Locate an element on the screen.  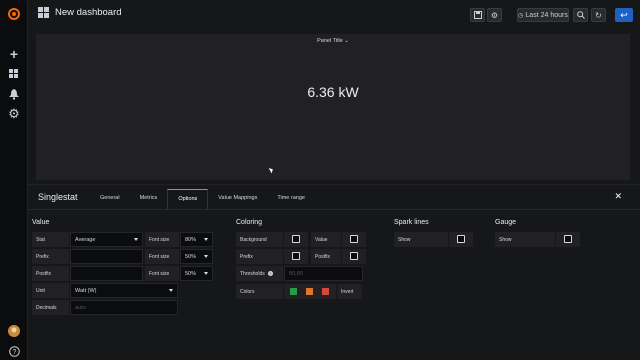
tab-value-mappings: Value Mappings is located at coordinates (237, 199).